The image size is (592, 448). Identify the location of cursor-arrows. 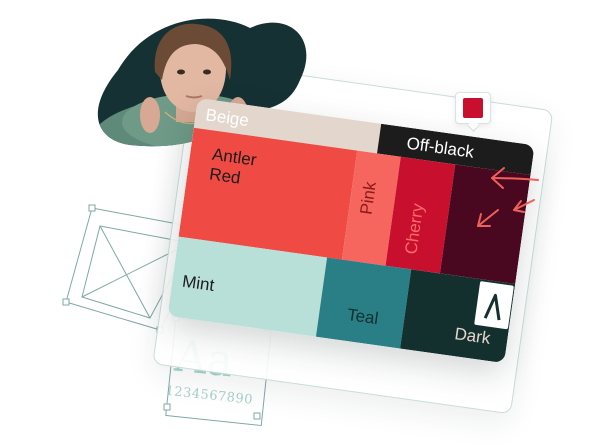
(508, 197).